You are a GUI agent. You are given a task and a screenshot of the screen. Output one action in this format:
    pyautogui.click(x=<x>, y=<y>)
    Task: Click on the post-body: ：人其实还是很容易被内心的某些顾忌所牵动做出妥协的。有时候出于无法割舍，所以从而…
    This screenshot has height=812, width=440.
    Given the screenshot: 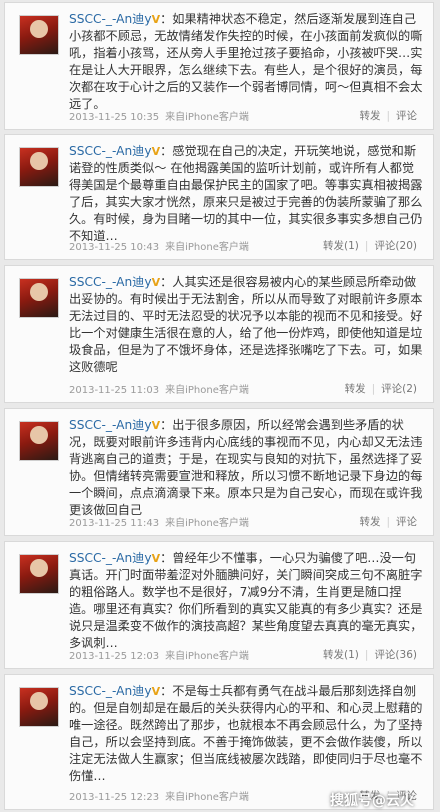 What is the action you would take?
    pyautogui.click(x=246, y=324)
    